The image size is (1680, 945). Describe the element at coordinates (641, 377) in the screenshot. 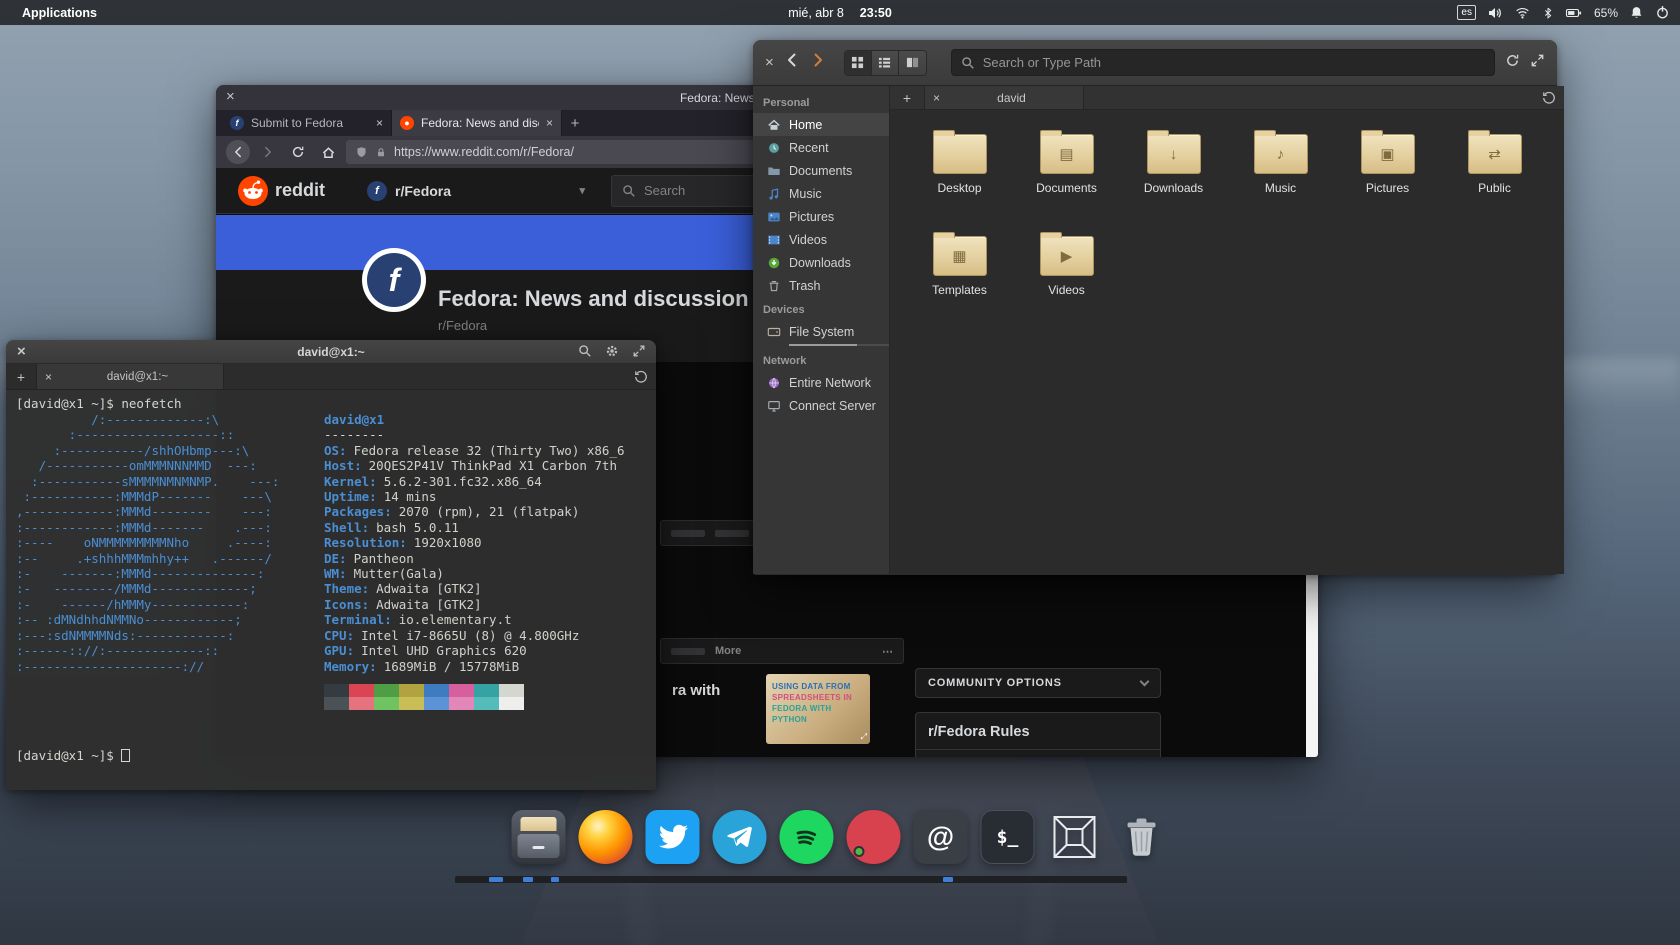

I see `terminal-history-icon` at that location.